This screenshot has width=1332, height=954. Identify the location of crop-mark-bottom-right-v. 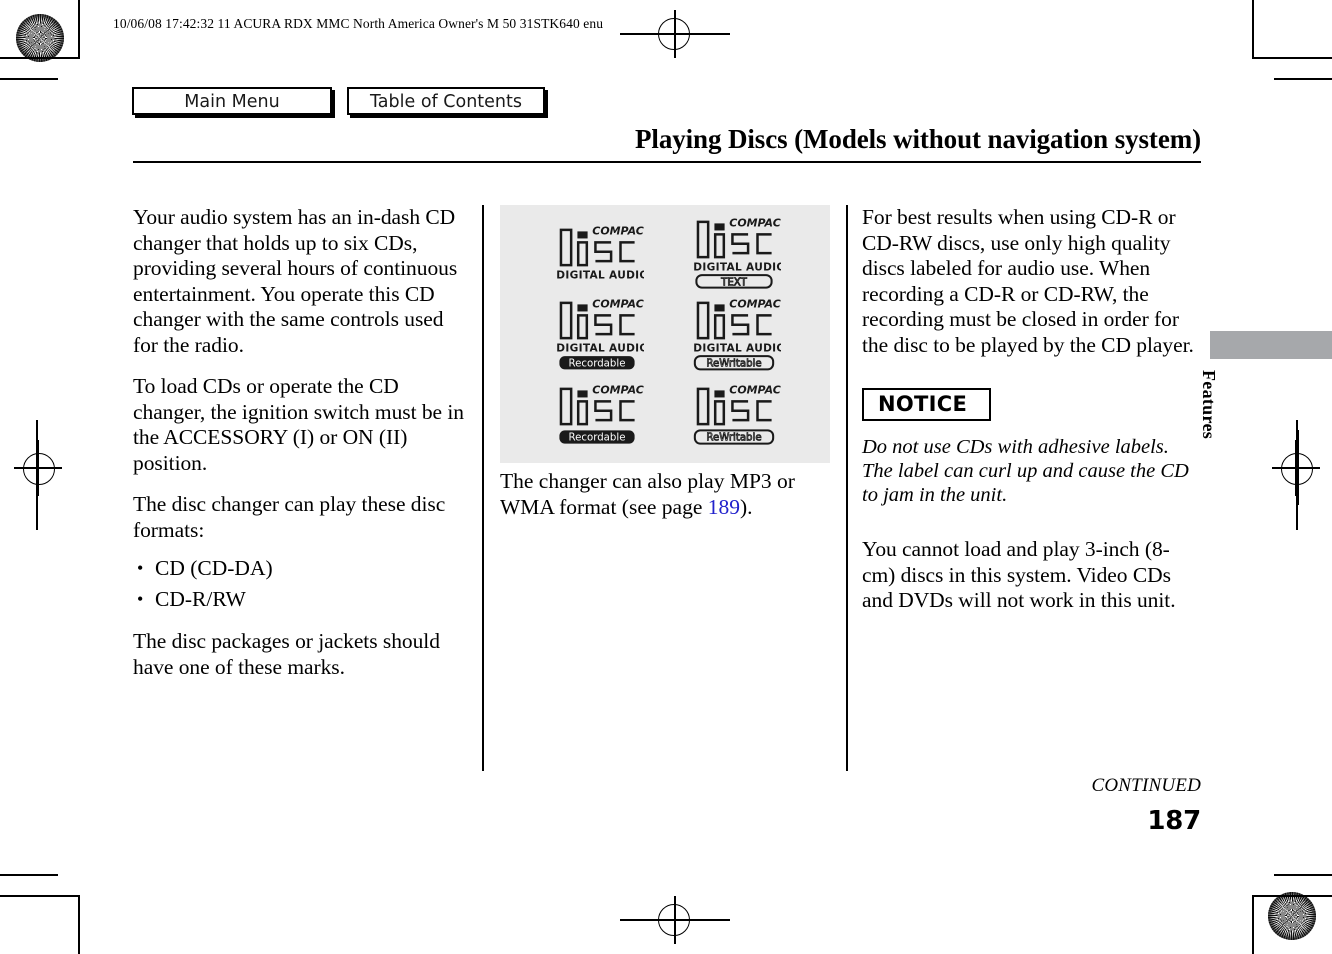
(1253, 925).